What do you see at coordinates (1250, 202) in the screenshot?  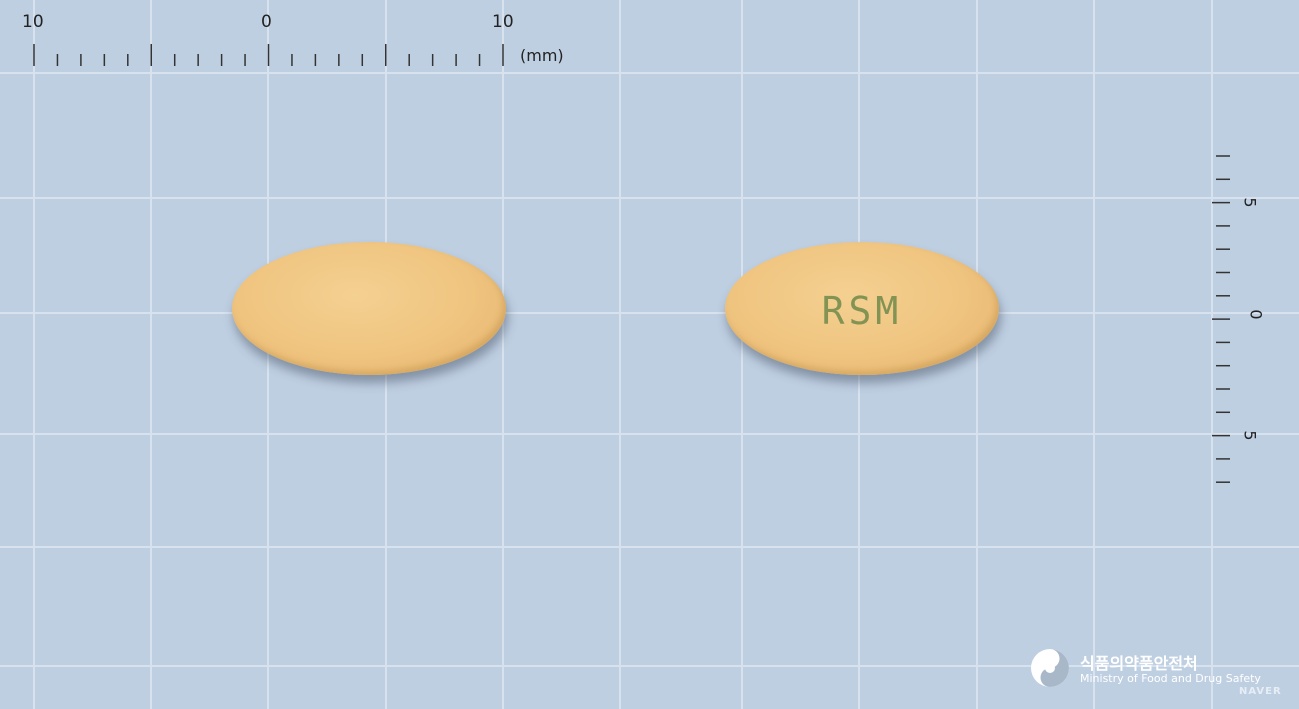 I see `ruler-right-label-upper: 5` at bounding box center [1250, 202].